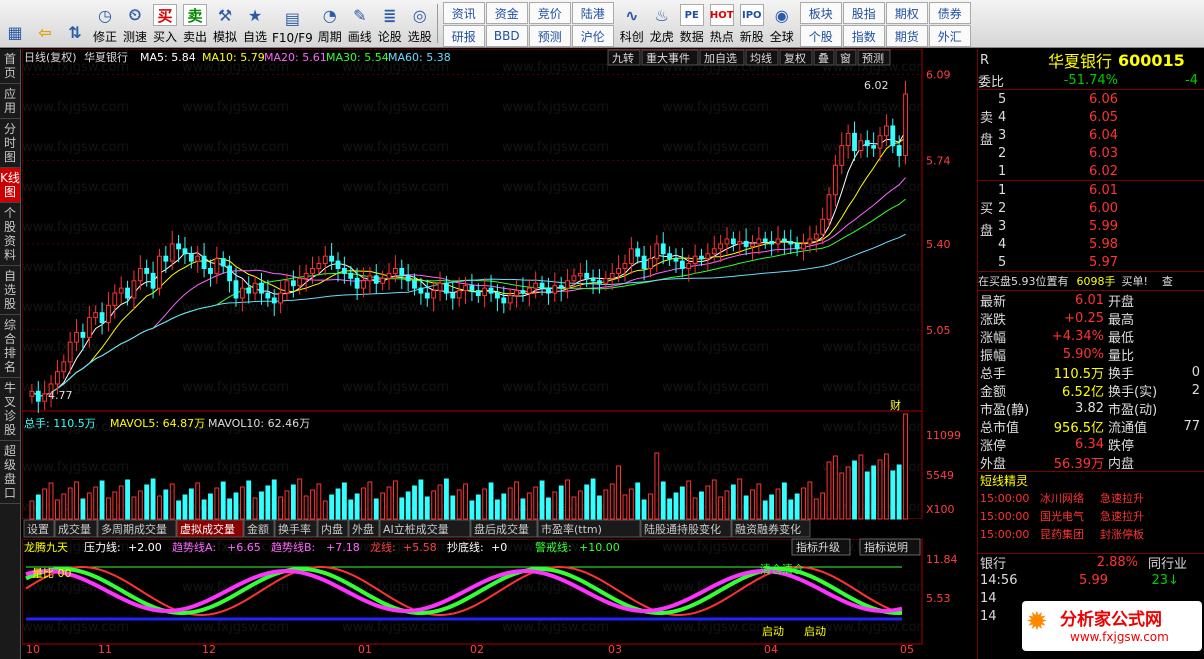 The image size is (1204, 659). I want to click on ma-legend-2: MA20: 5.61, so click(295, 57).